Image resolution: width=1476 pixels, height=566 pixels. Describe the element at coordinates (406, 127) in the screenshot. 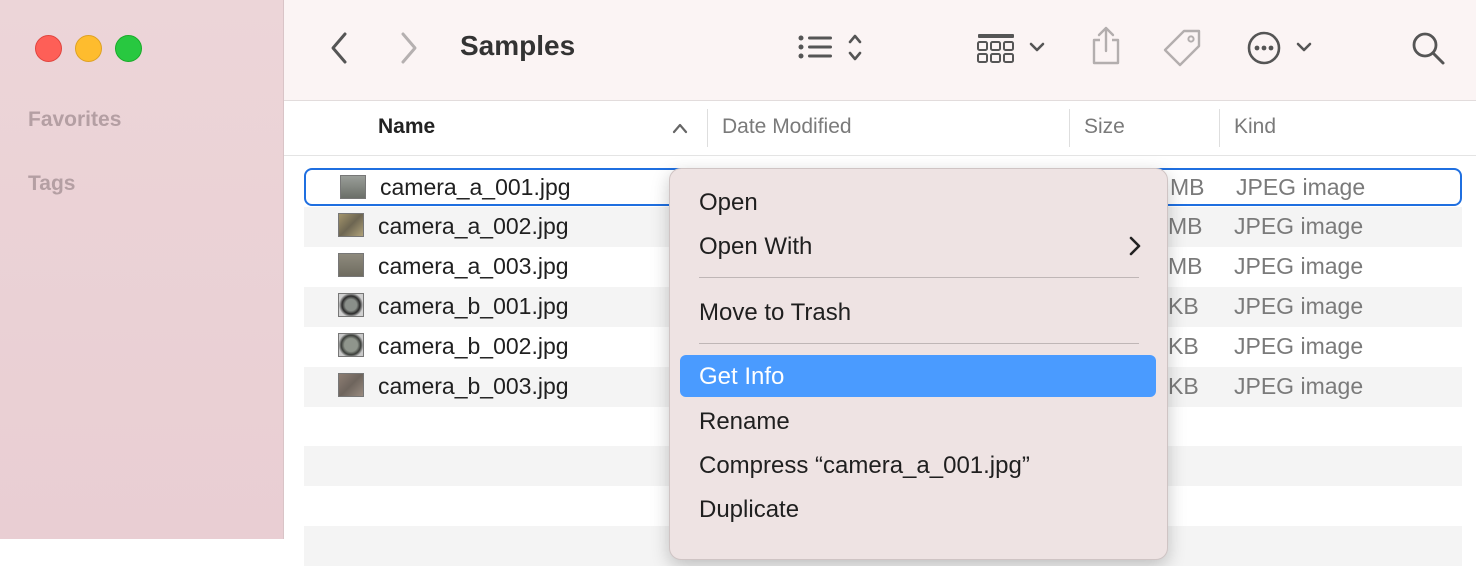

I see `column-name: Name` at that location.